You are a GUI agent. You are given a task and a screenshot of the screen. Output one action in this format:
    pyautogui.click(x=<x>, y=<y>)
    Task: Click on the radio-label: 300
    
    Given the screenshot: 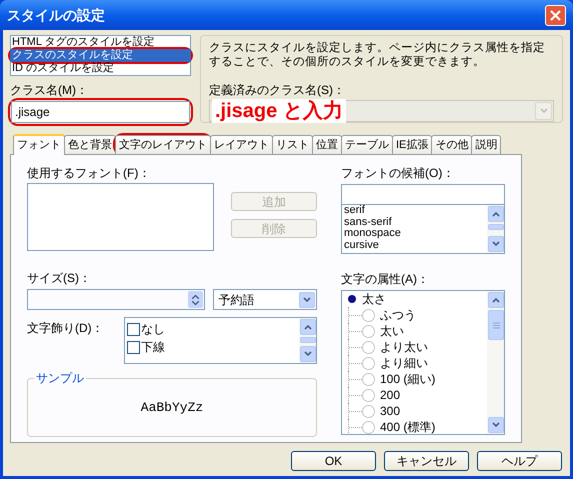 What is the action you would take?
    pyautogui.click(x=390, y=411)
    